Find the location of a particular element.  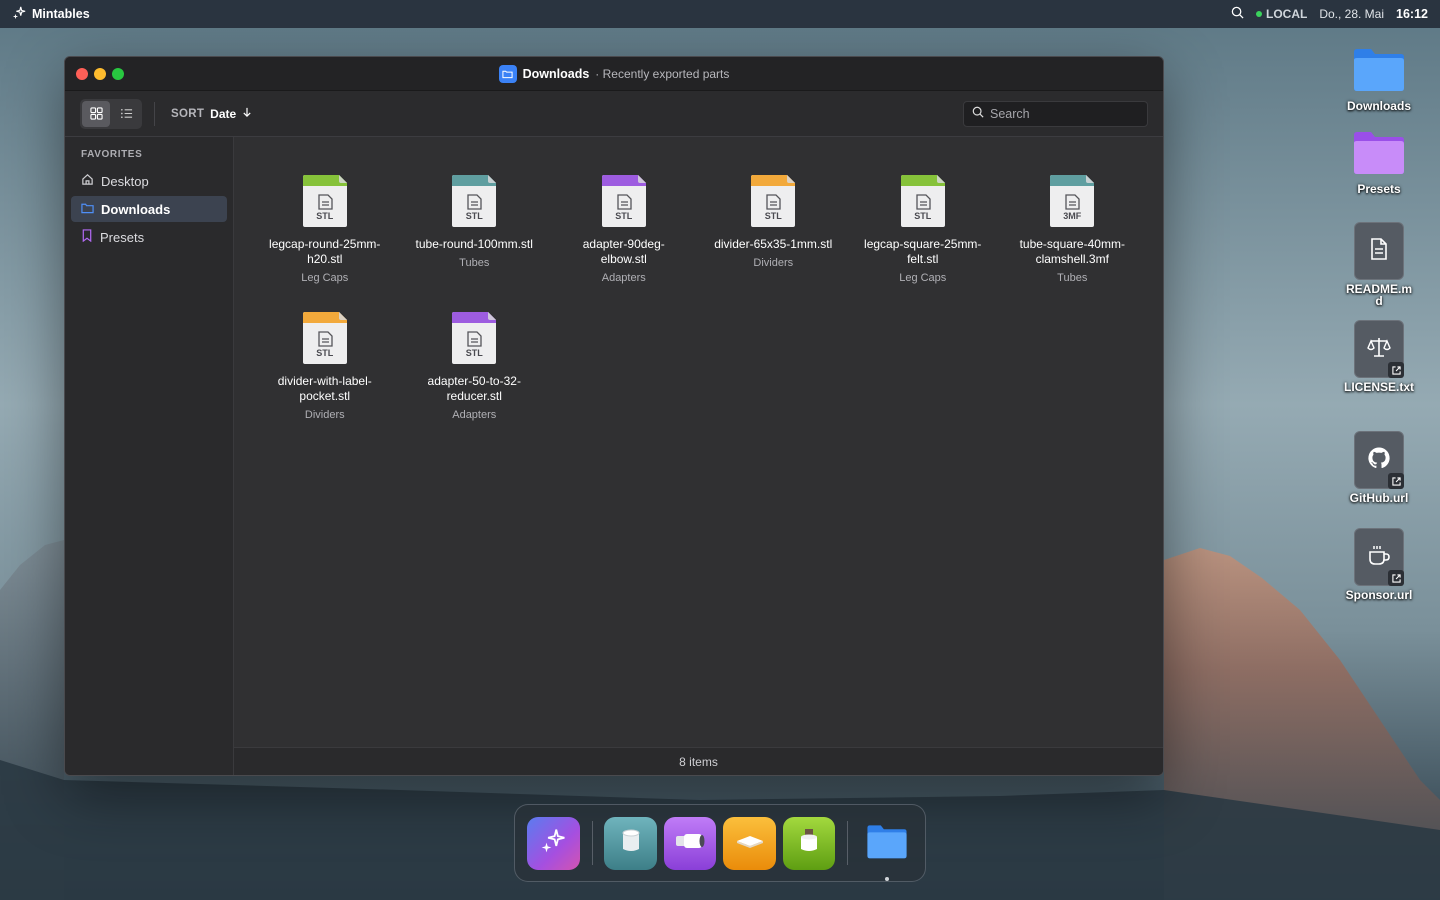

file-name: divider-with-label-pocket.stl is located at coordinates (324, 388).